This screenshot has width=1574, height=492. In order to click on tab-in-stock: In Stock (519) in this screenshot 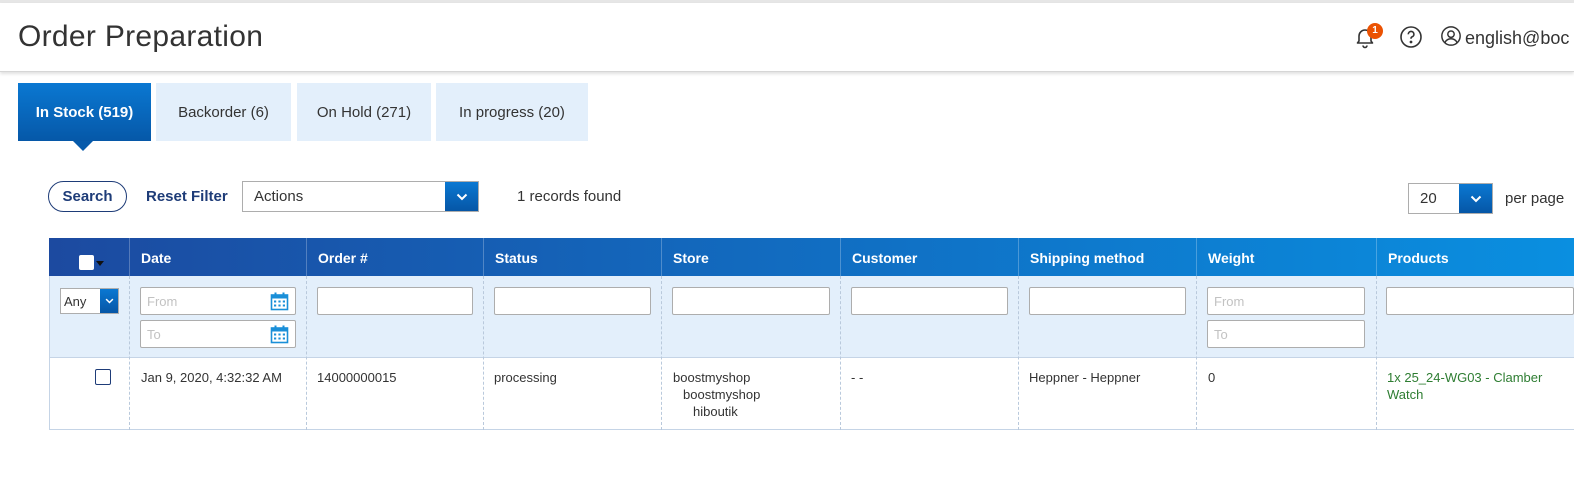, I will do `click(84, 112)`.